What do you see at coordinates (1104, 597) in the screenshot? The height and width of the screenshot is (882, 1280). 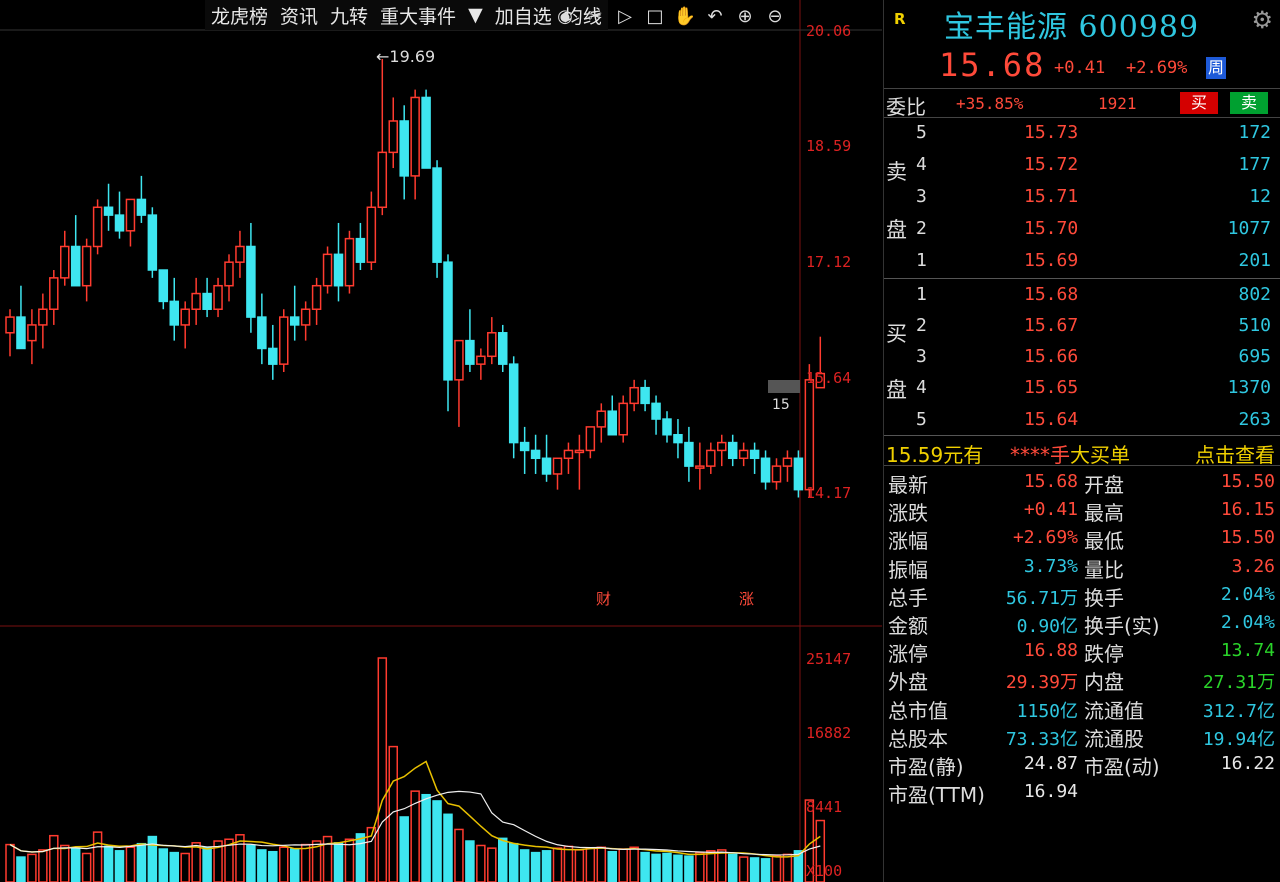 I see `stat-label: 换手` at bounding box center [1104, 597].